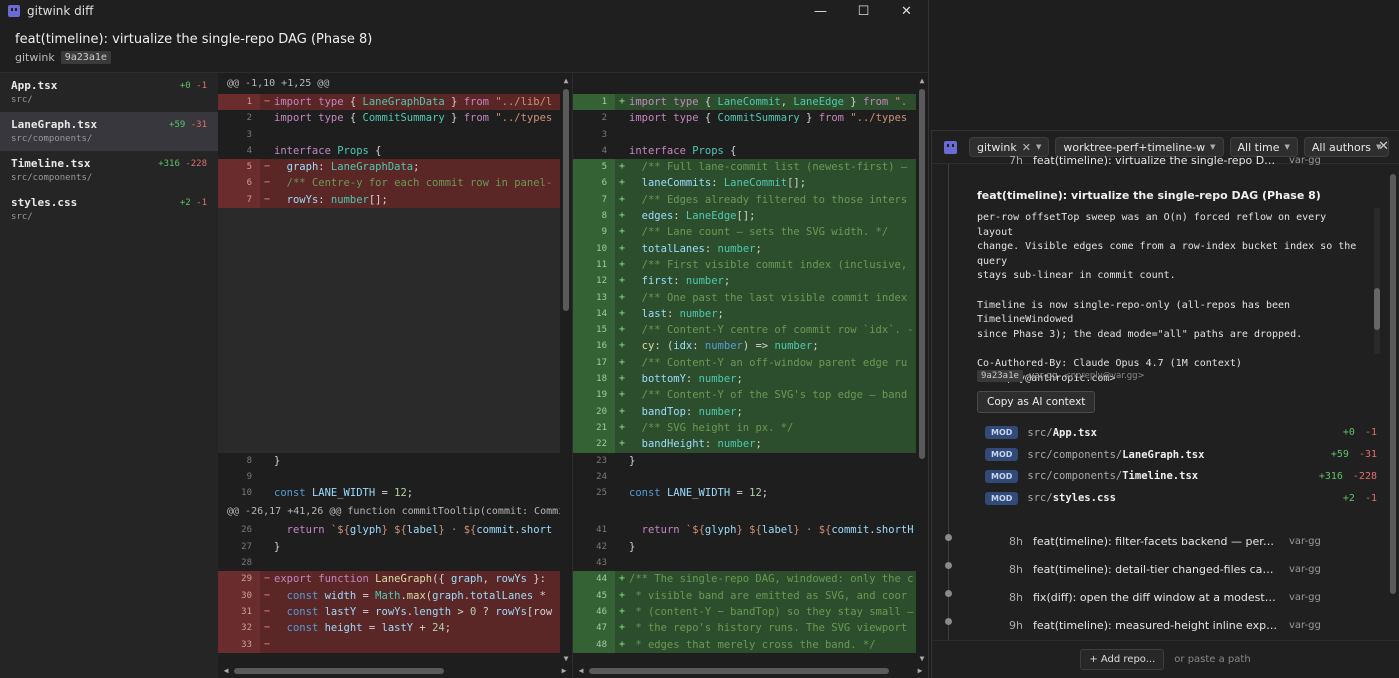  What do you see at coordinates (1377, 281) in the screenshot?
I see `detail-scrollbar` at bounding box center [1377, 281].